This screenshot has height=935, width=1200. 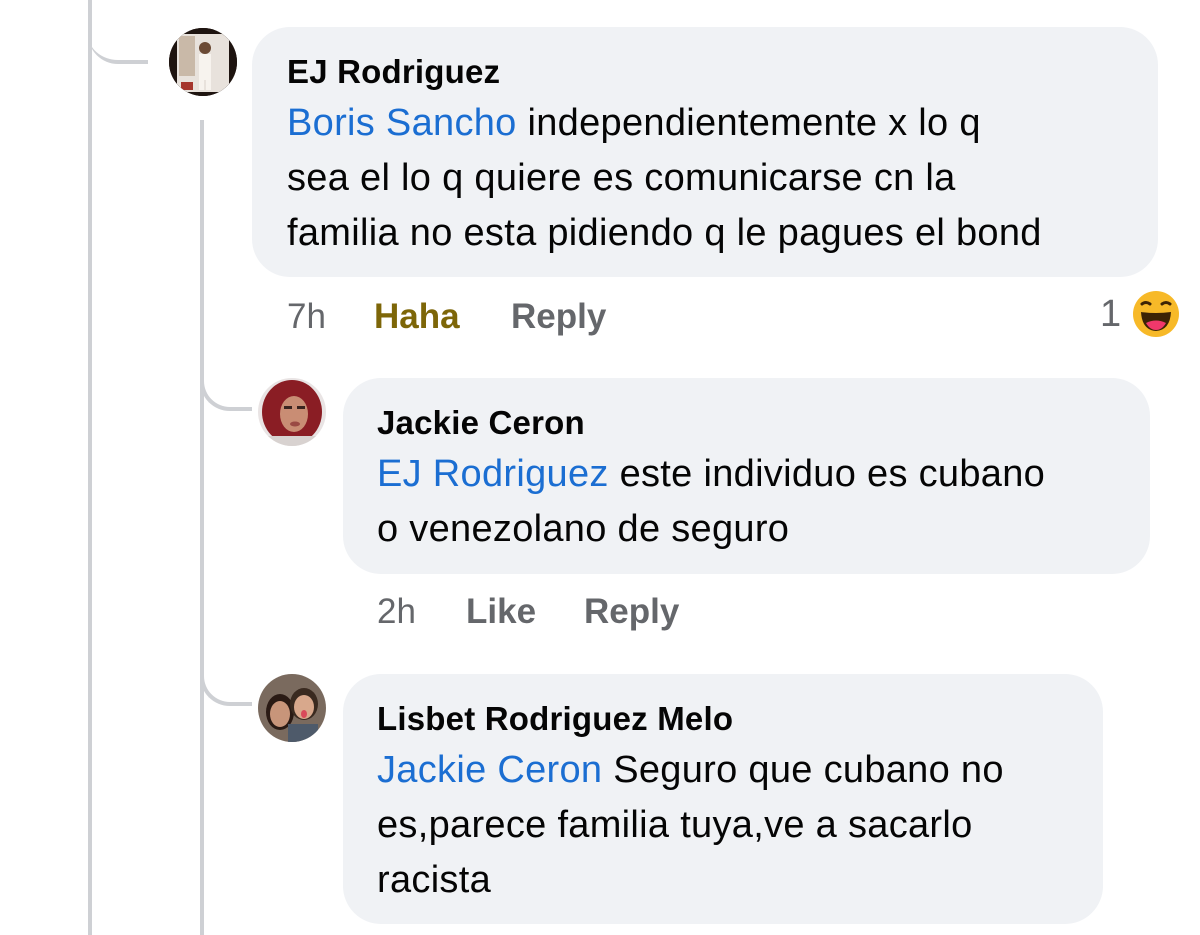 What do you see at coordinates (748, 123) in the screenshot?
I see `comment-text-line: independientemente x lo q` at bounding box center [748, 123].